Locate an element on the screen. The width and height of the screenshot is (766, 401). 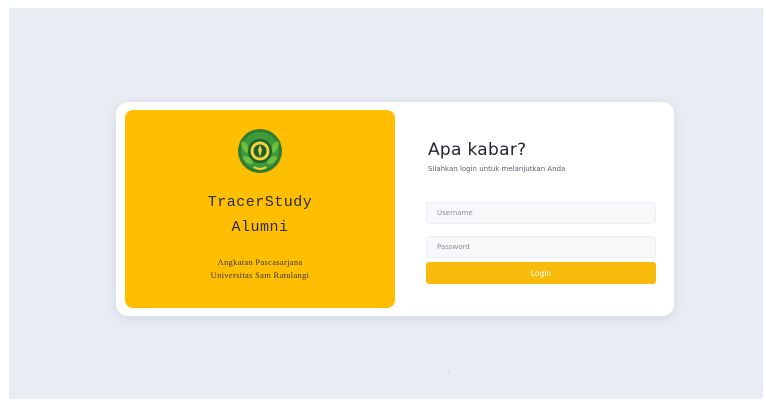
brand-title-line1: TracerStudy is located at coordinates (260, 202).